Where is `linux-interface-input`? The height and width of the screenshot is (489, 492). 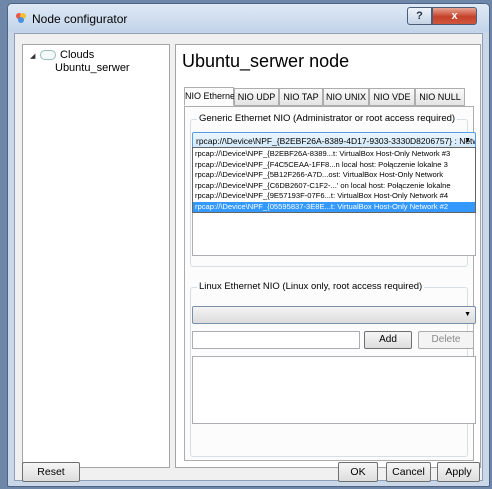 linux-interface-input is located at coordinates (276, 340).